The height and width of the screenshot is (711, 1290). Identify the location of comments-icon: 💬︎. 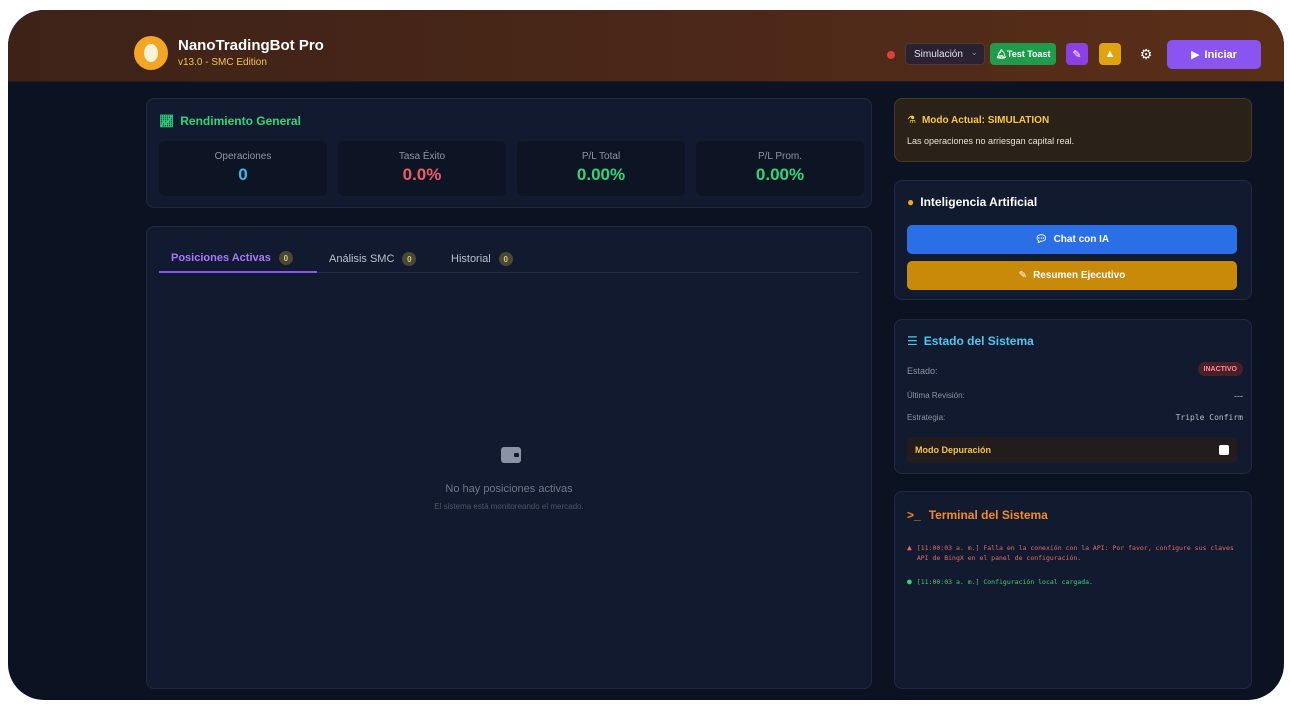
(1041, 239).